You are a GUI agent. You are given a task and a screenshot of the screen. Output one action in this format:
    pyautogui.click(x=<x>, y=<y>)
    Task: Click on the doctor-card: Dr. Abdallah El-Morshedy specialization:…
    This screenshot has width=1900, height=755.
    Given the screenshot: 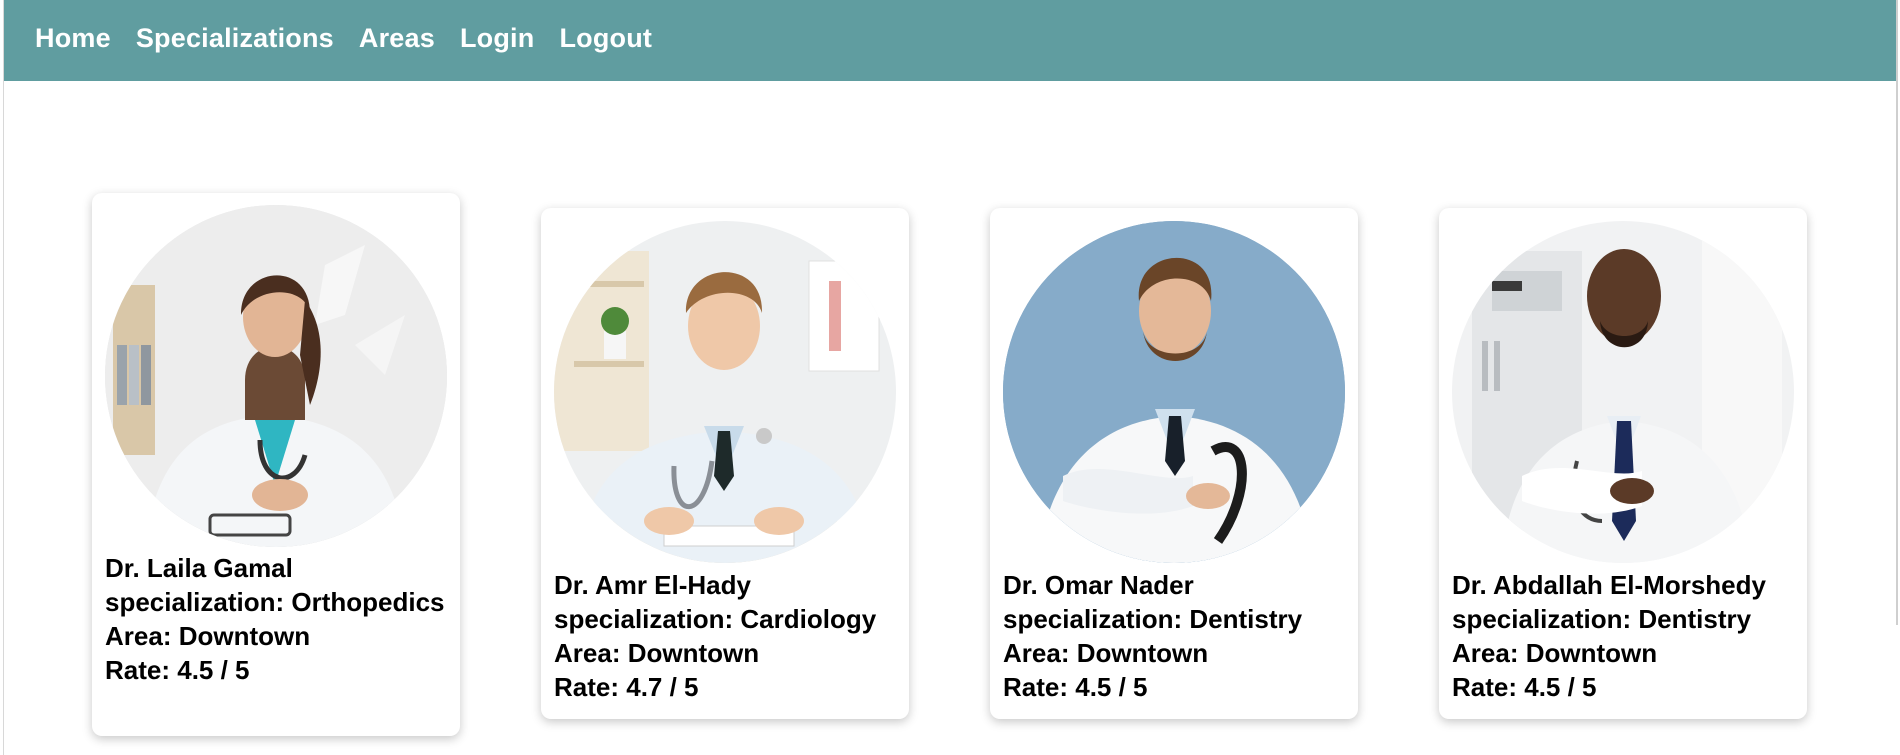 What is the action you would take?
    pyautogui.click(x=1623, y=463)
    